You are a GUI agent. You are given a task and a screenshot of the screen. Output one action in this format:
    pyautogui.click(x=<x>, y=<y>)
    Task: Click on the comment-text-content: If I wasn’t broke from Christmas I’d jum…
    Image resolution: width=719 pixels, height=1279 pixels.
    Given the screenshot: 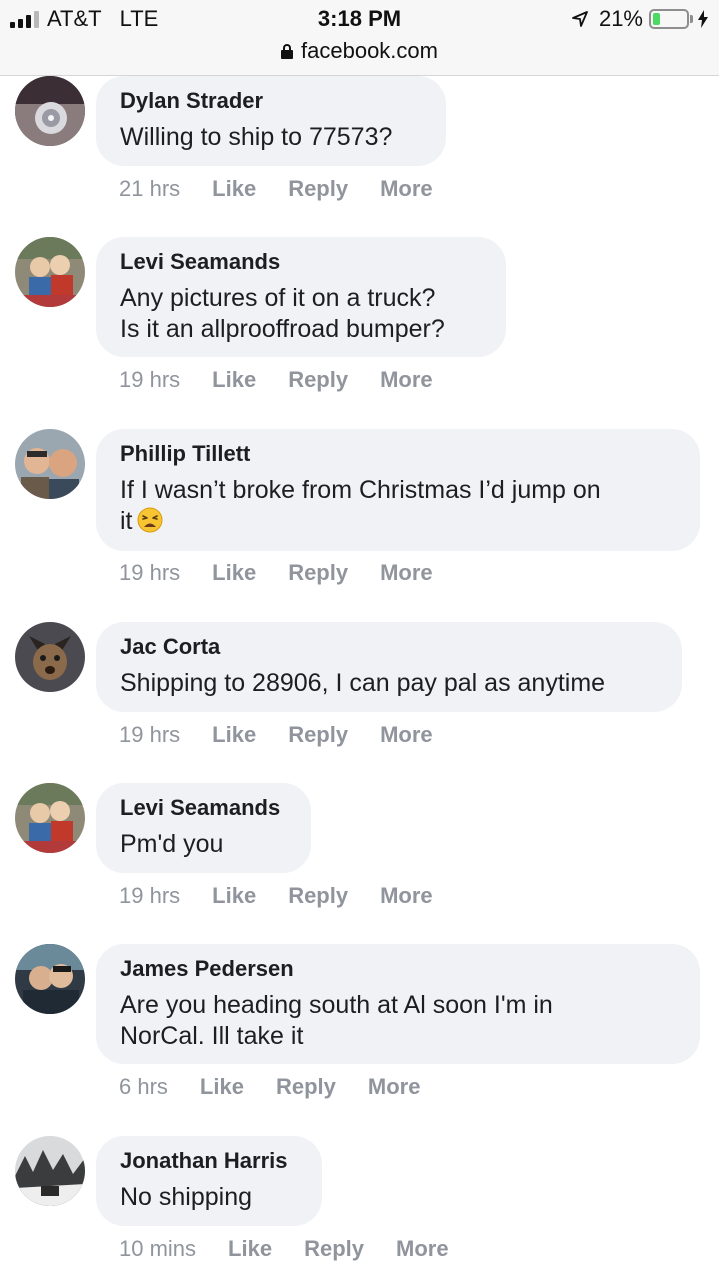 What is the action you would take?
    pyautogui.click(x=360, y=505)
    